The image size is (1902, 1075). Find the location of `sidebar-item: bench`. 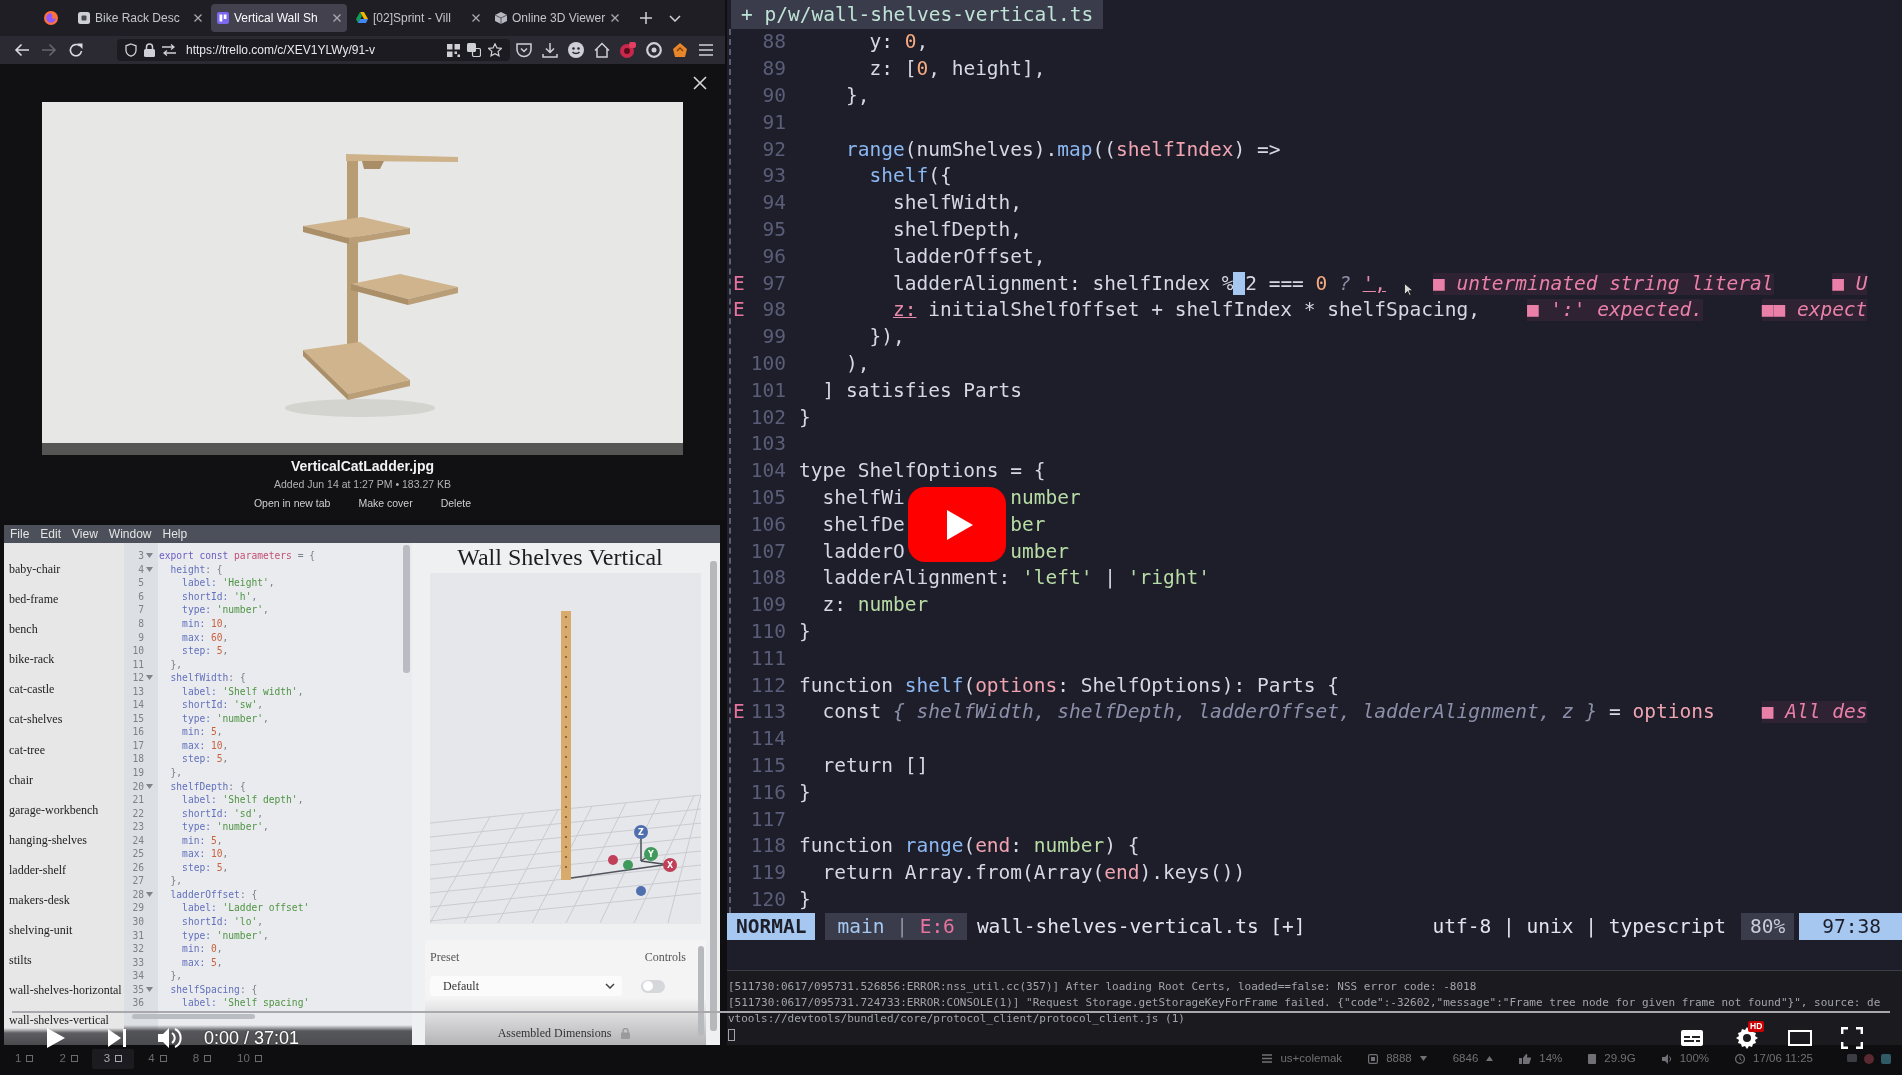

sidebar-item: bench is located at coordinates (66, 630).